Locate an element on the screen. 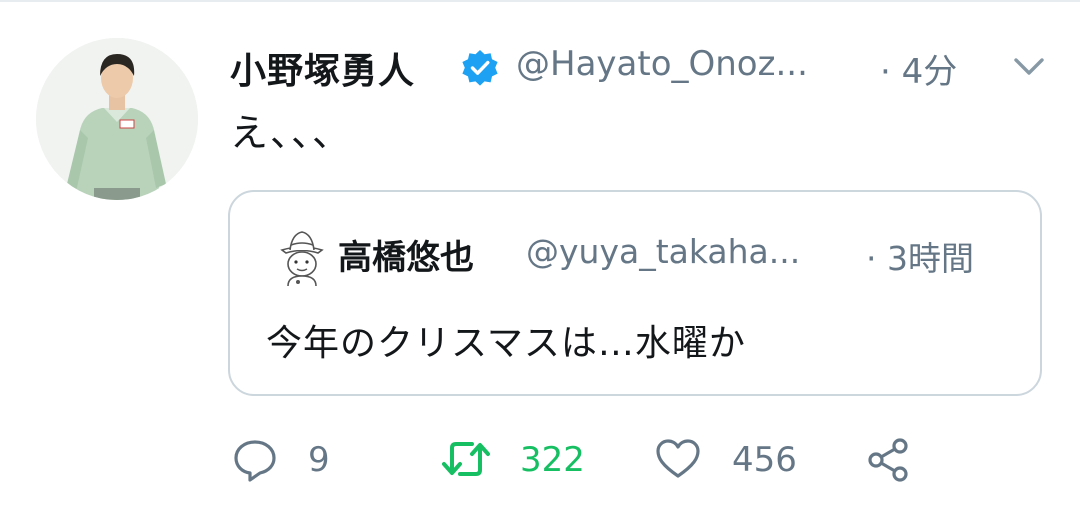 This screenshot has width=1080, height=518. chevron-down-icon is located at coordinates (1029, 66).